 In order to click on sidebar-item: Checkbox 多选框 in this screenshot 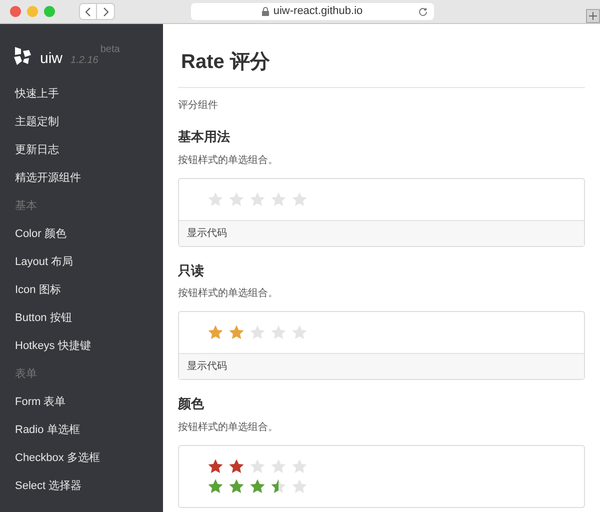, I will do `click(81, 458)`.